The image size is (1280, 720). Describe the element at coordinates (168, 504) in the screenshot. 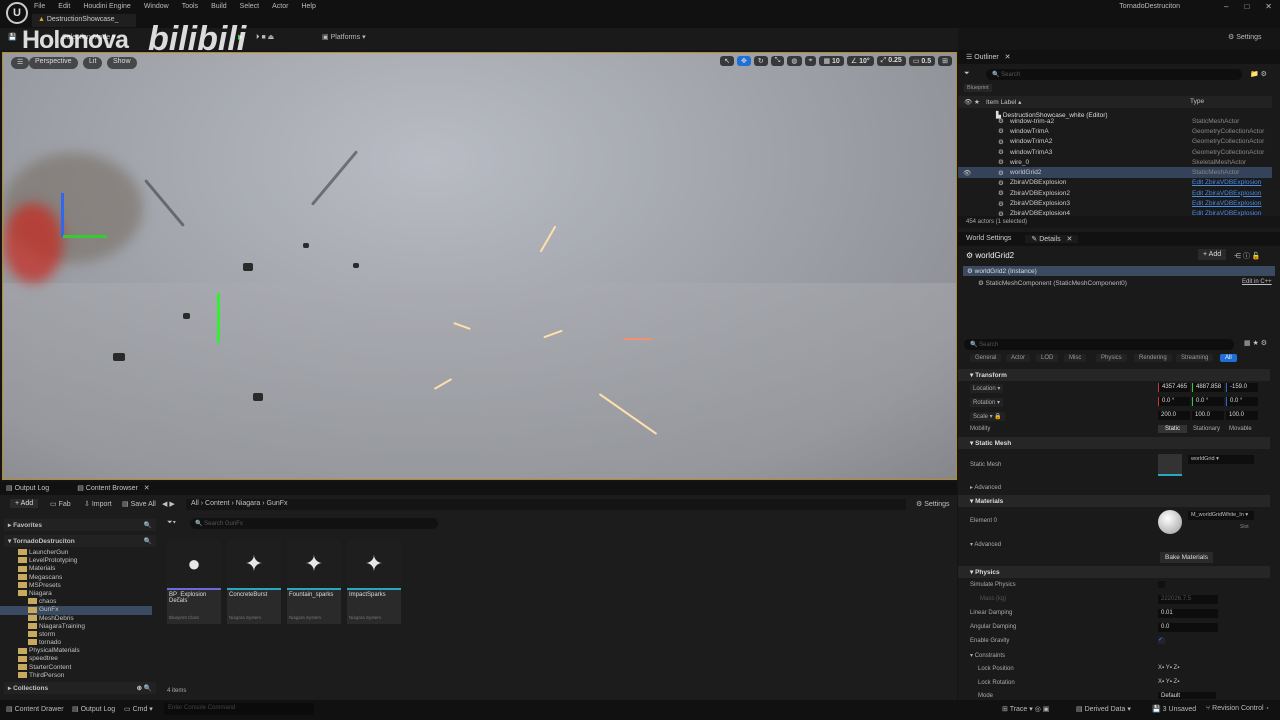

I see `history-nav-icons: ◀ ▶` at that location.